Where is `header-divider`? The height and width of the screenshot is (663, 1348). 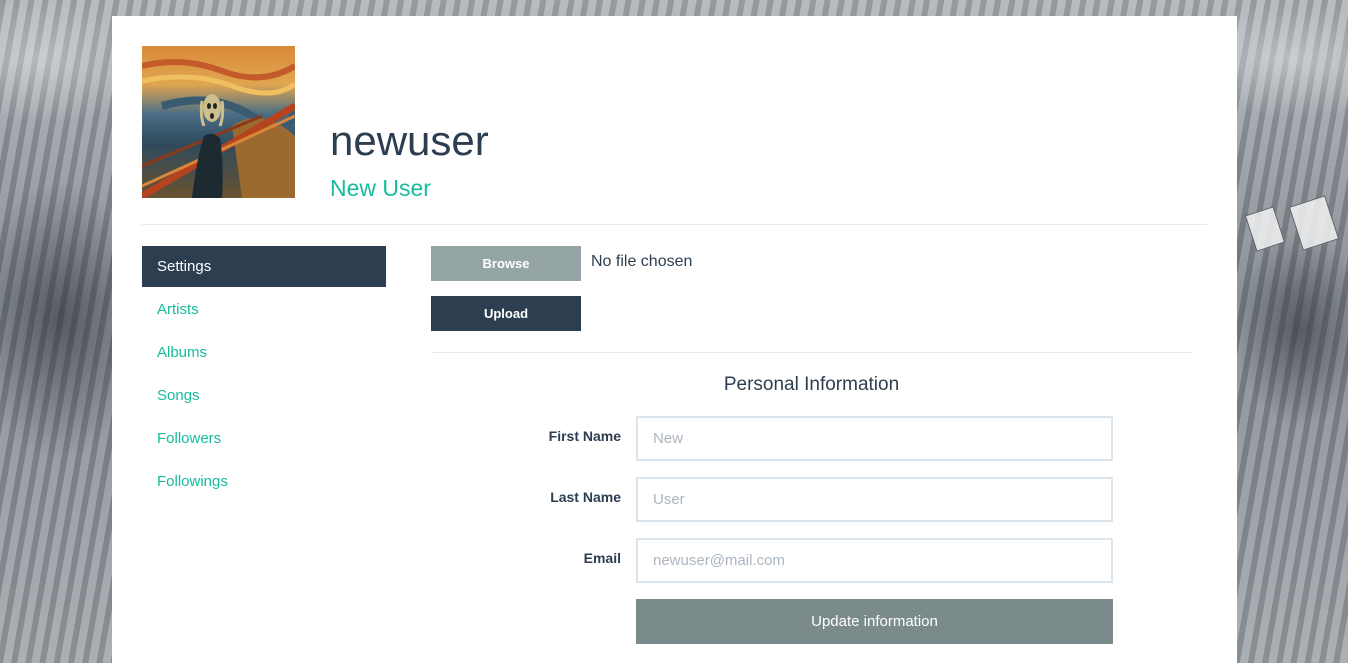 header-divider is located at coordinates (674, 224).